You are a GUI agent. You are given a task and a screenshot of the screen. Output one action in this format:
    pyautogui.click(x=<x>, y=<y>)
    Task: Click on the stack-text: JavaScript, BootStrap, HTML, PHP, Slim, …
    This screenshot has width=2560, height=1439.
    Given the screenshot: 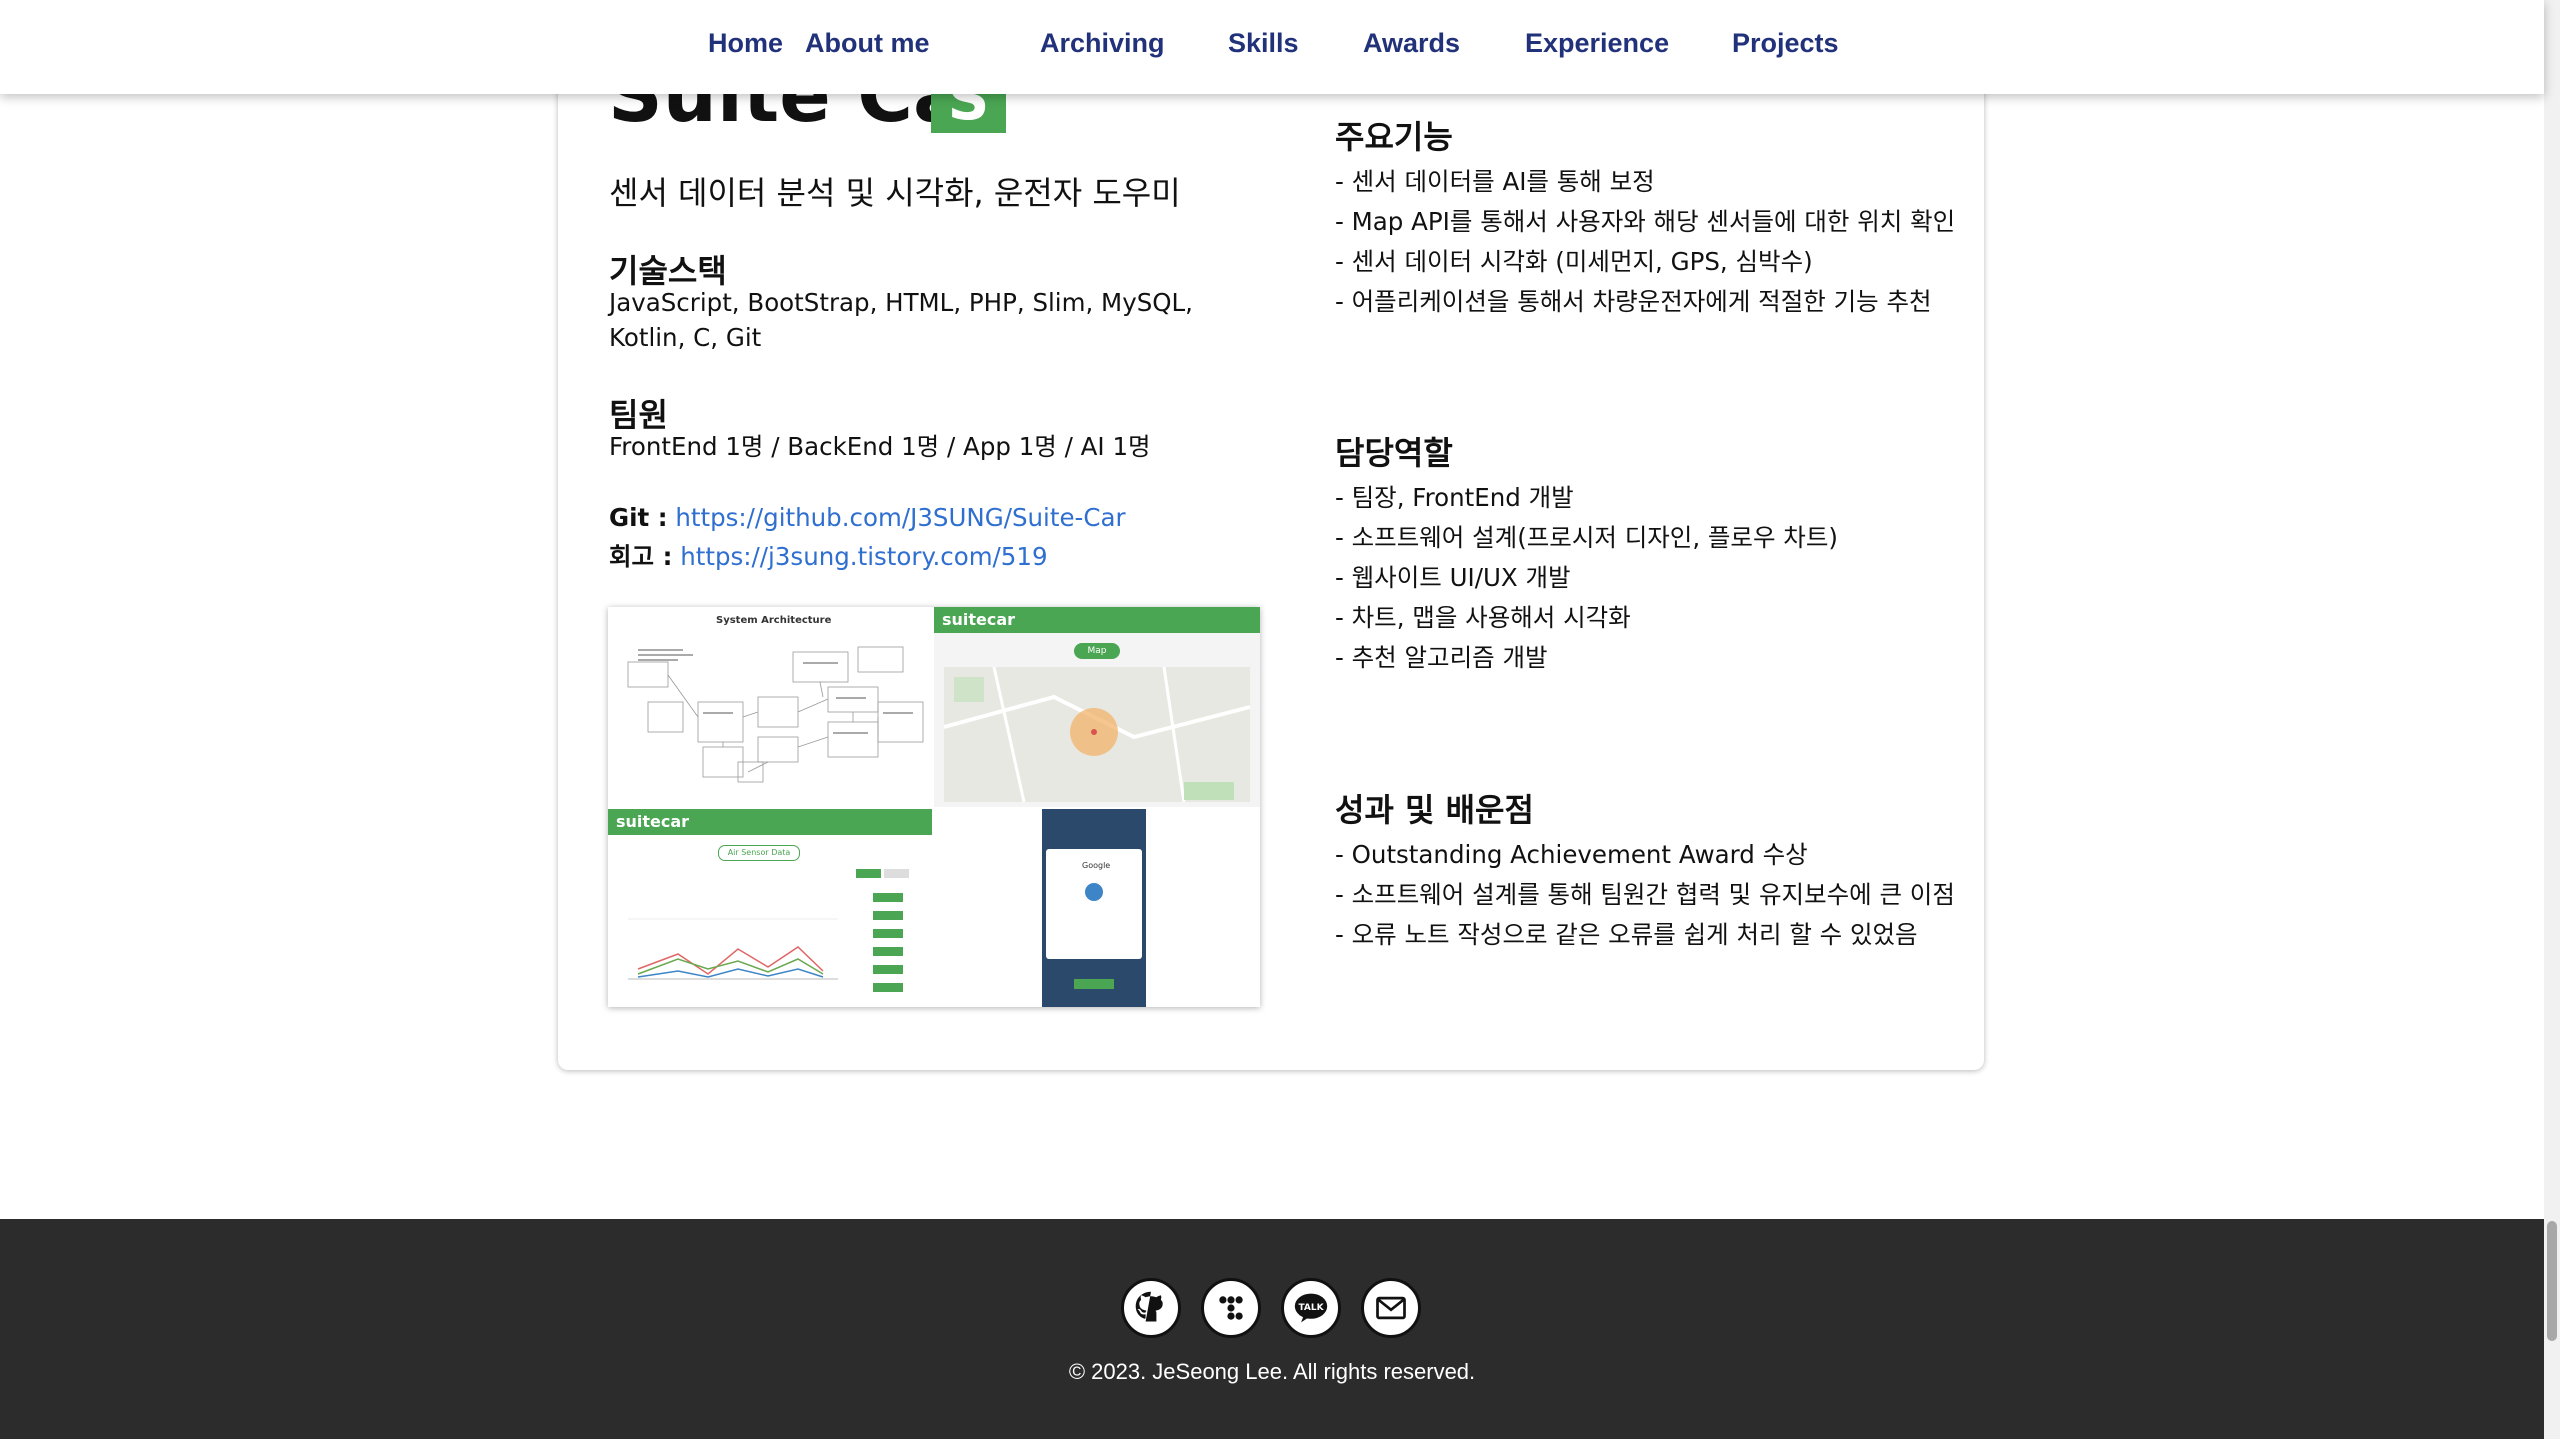 What is the action you would take?
    pyautogui.click(x=901, y=320)
    